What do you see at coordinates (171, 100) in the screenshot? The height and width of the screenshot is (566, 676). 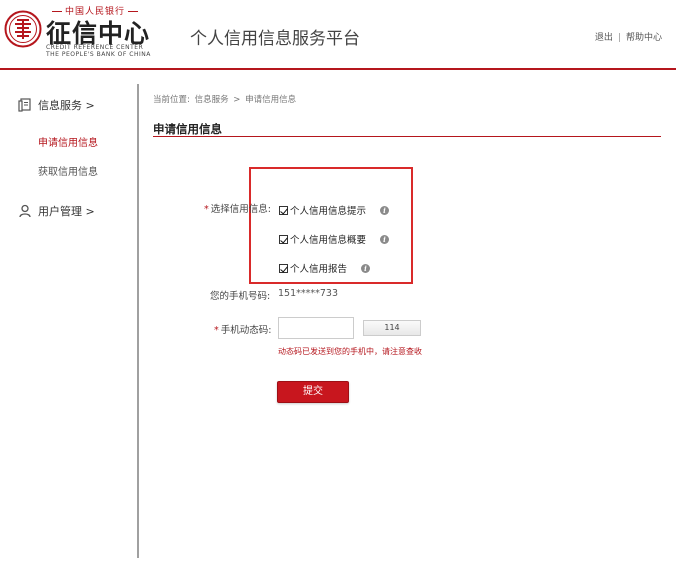 I see `breadcrumb-prefix: 当前位置:` at bounding box center [171, 100].